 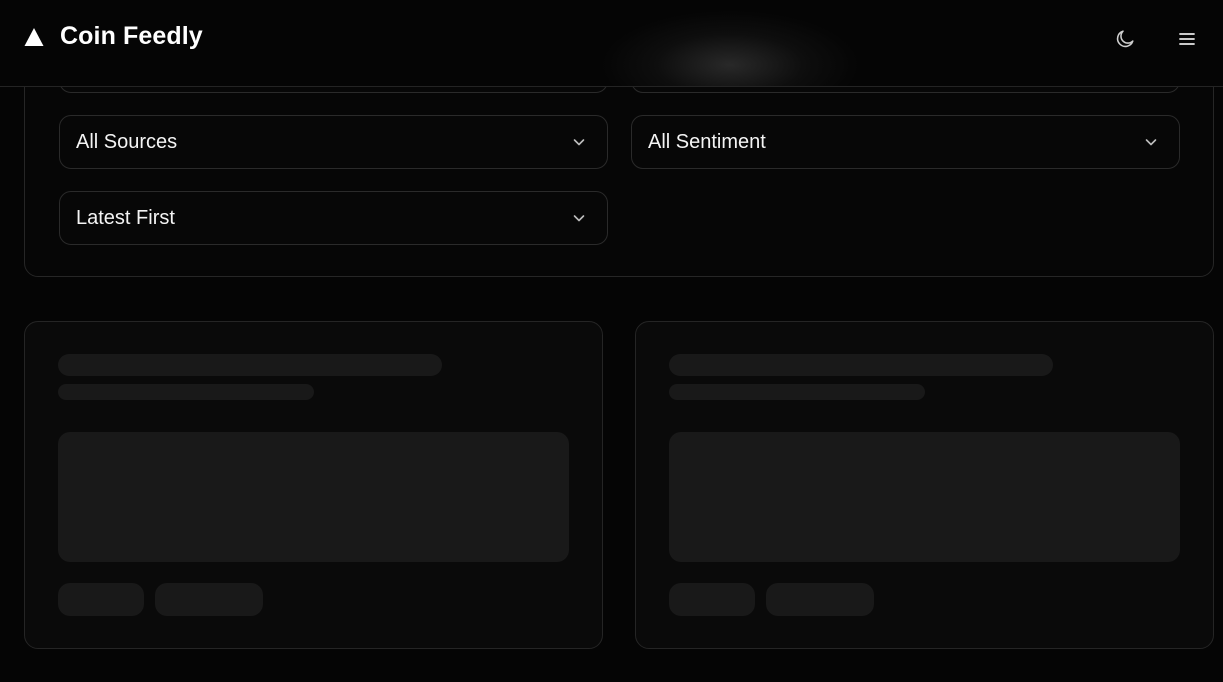 What do you see at coordinates (131, 36) in the screenshot?
I see `app-name: Coin Feedly` at bounding box center [131, 36].